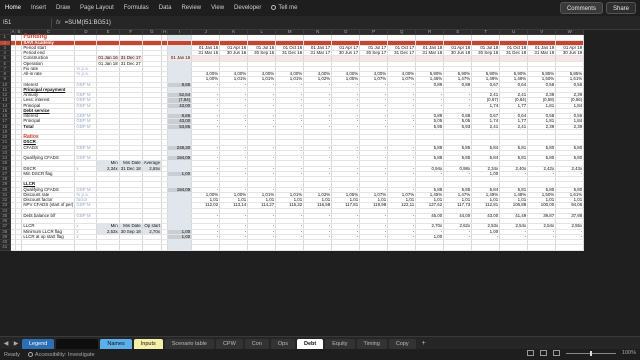 The width and height of the screenshot is (640, 360). What do you see at coordinates (180, 58) in the screenshot?
I see `total-cell: 01 Jan 16` at bounding box center [180, 58].